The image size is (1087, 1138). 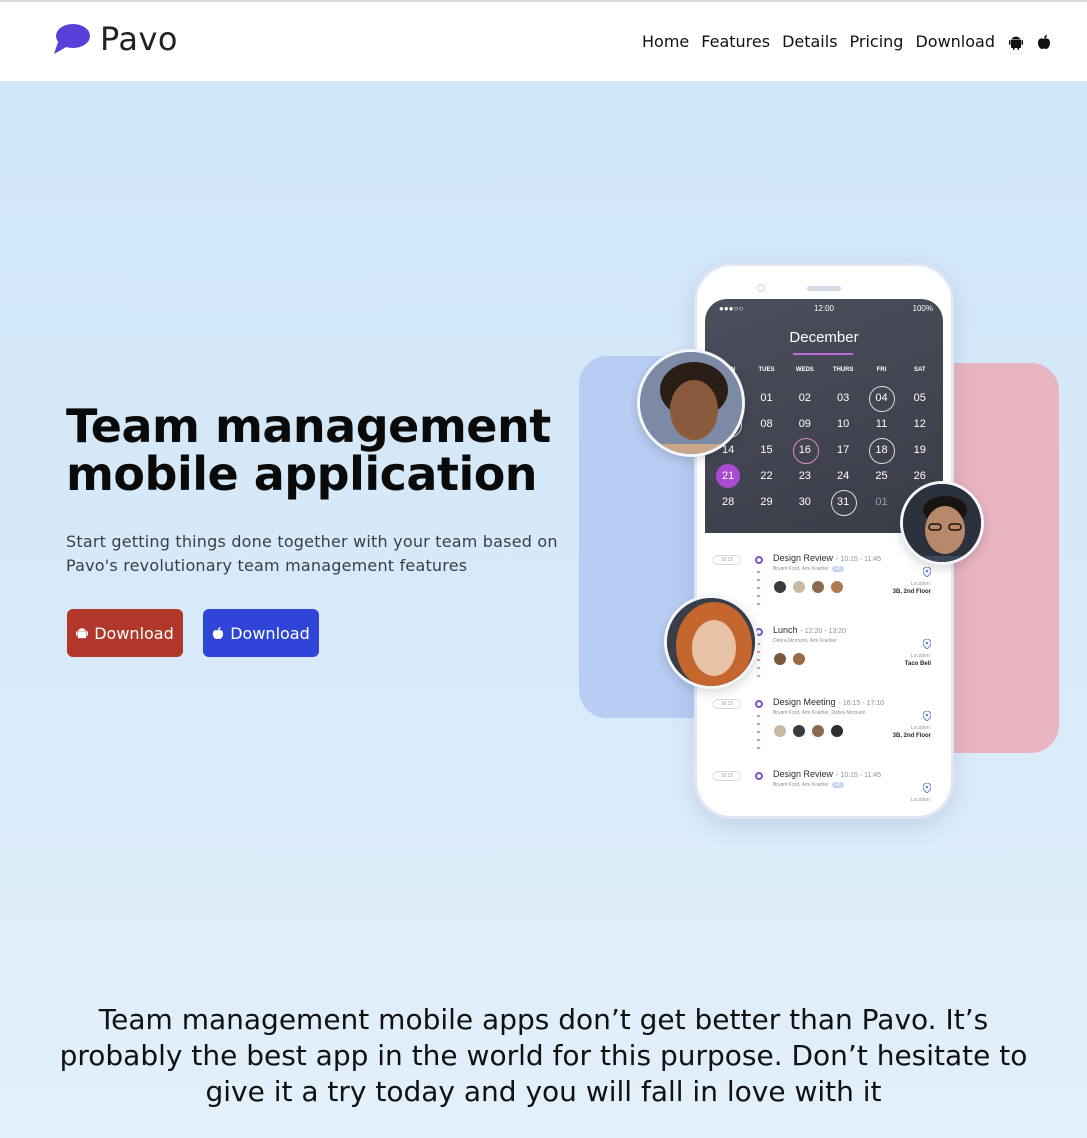 I want to click on android-download-button: Download, so click(x=125, y=633).